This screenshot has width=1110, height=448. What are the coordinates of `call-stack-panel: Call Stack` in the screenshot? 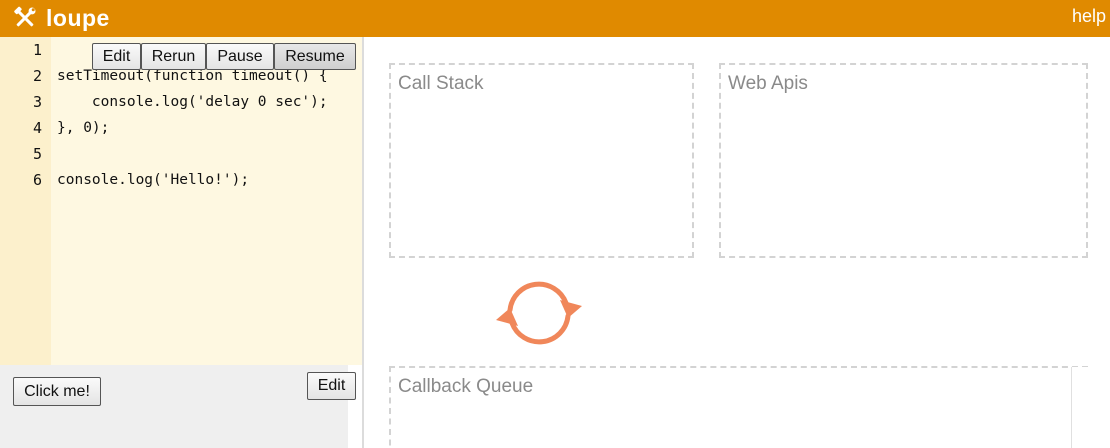 It's located at (541, 160).